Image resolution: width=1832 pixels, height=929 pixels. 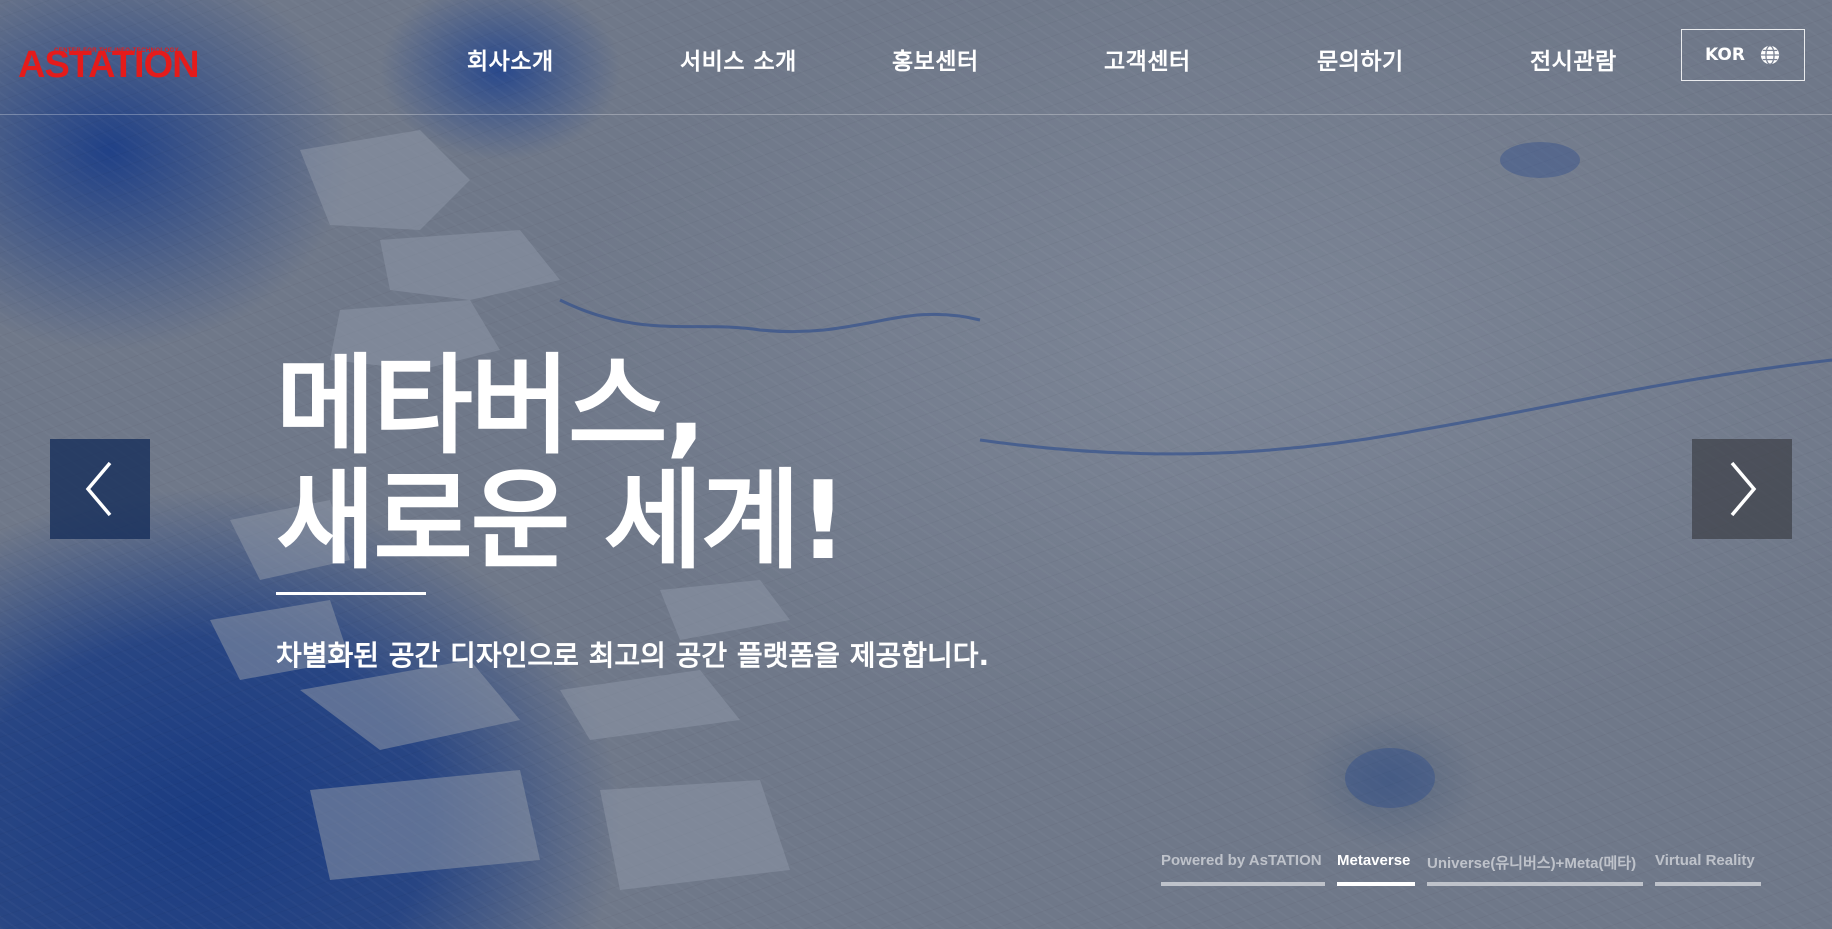 I want to click on chevron-left-icon, so click(x=98, y=489).